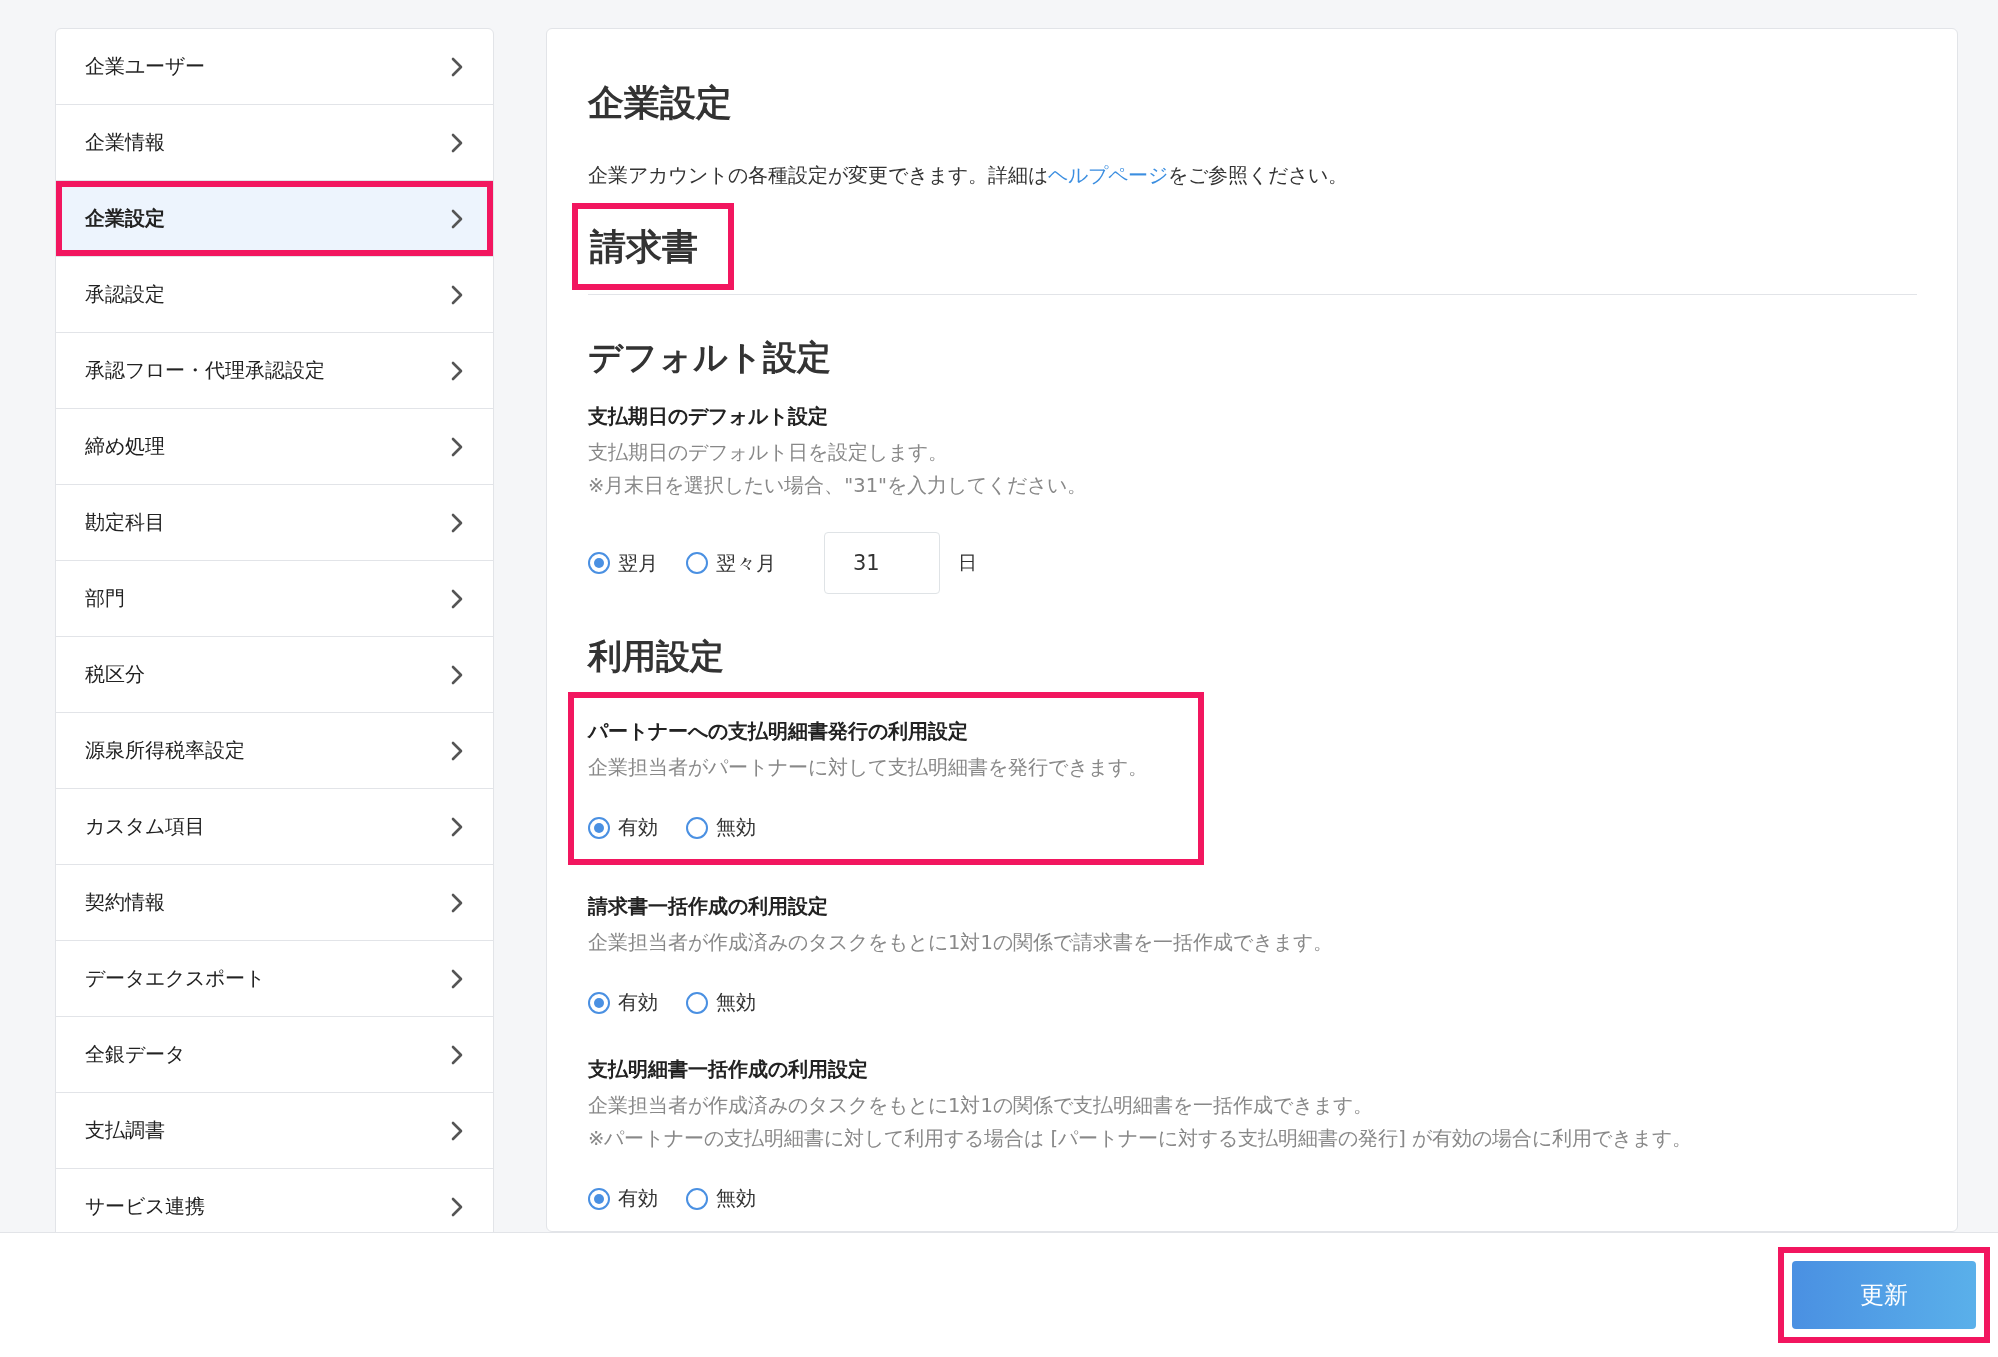 This screenshot has width=1998, height=1357. Describe the element at coordinates (968, 175) in the screenshot. I see `page-description: 企業アカウントの各種設定が変更できます。詳細はヘルプページをご参照ください。` at that location.